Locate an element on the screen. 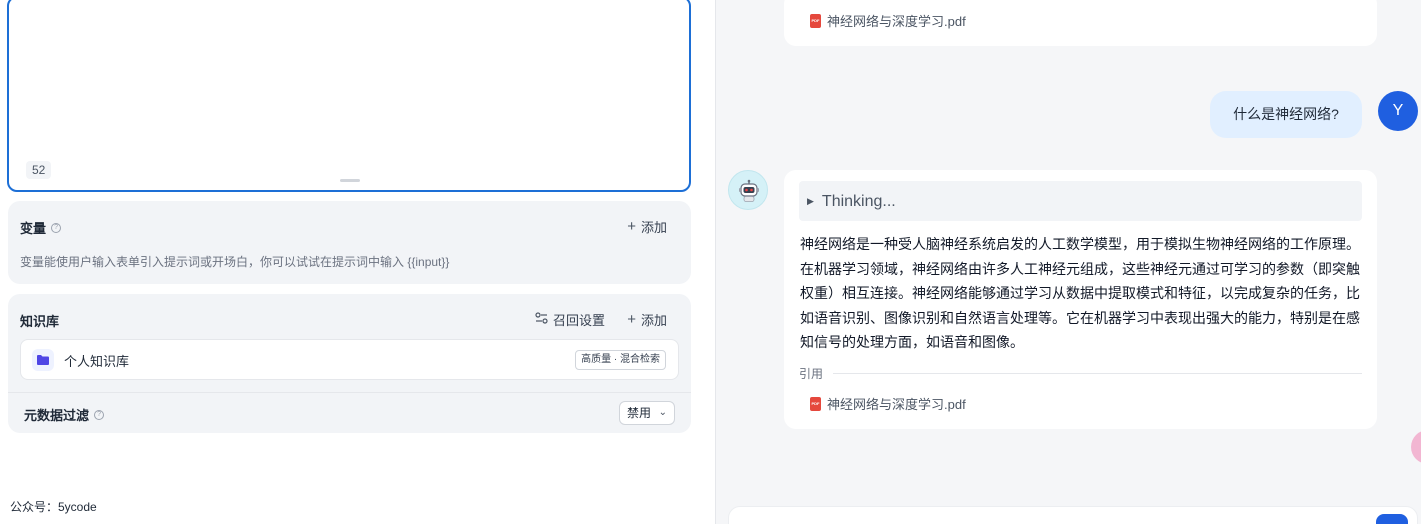 The image size is (1421, 524). add-knowledge-button: + 添加 is located at coordinates (647, 319).